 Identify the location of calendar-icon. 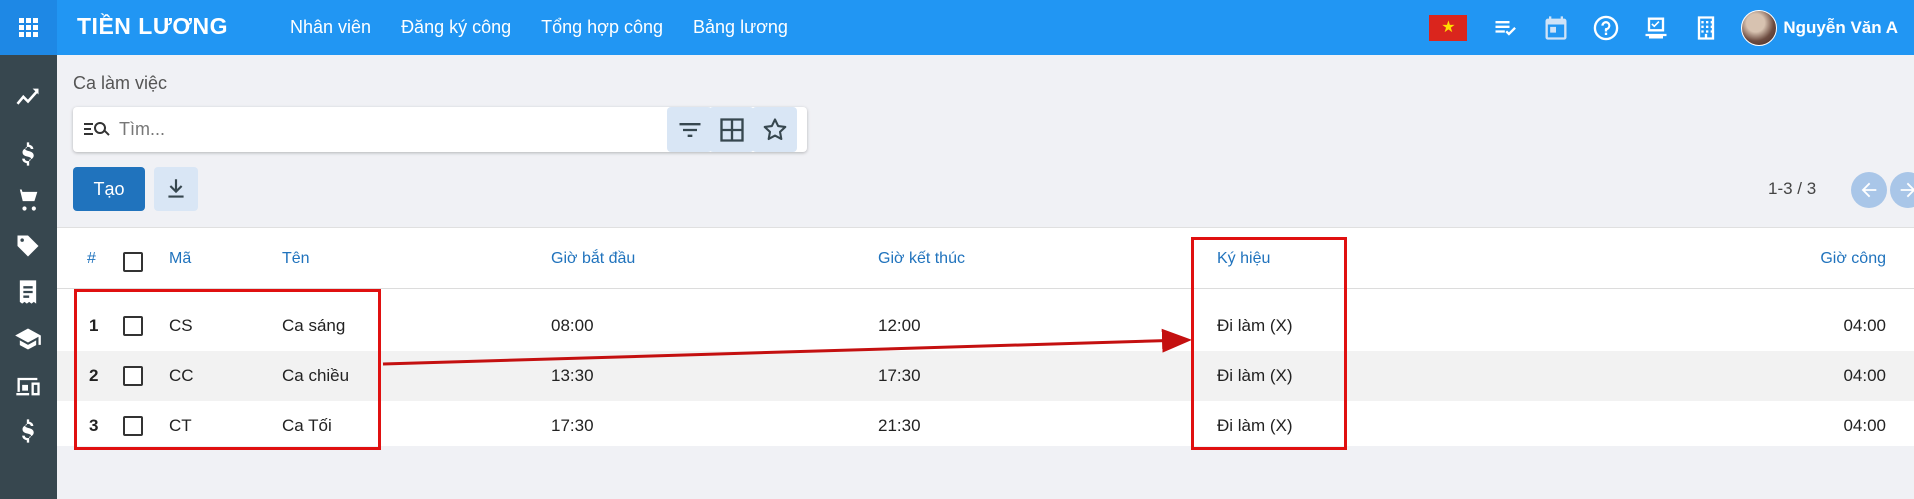
(1556, 28).